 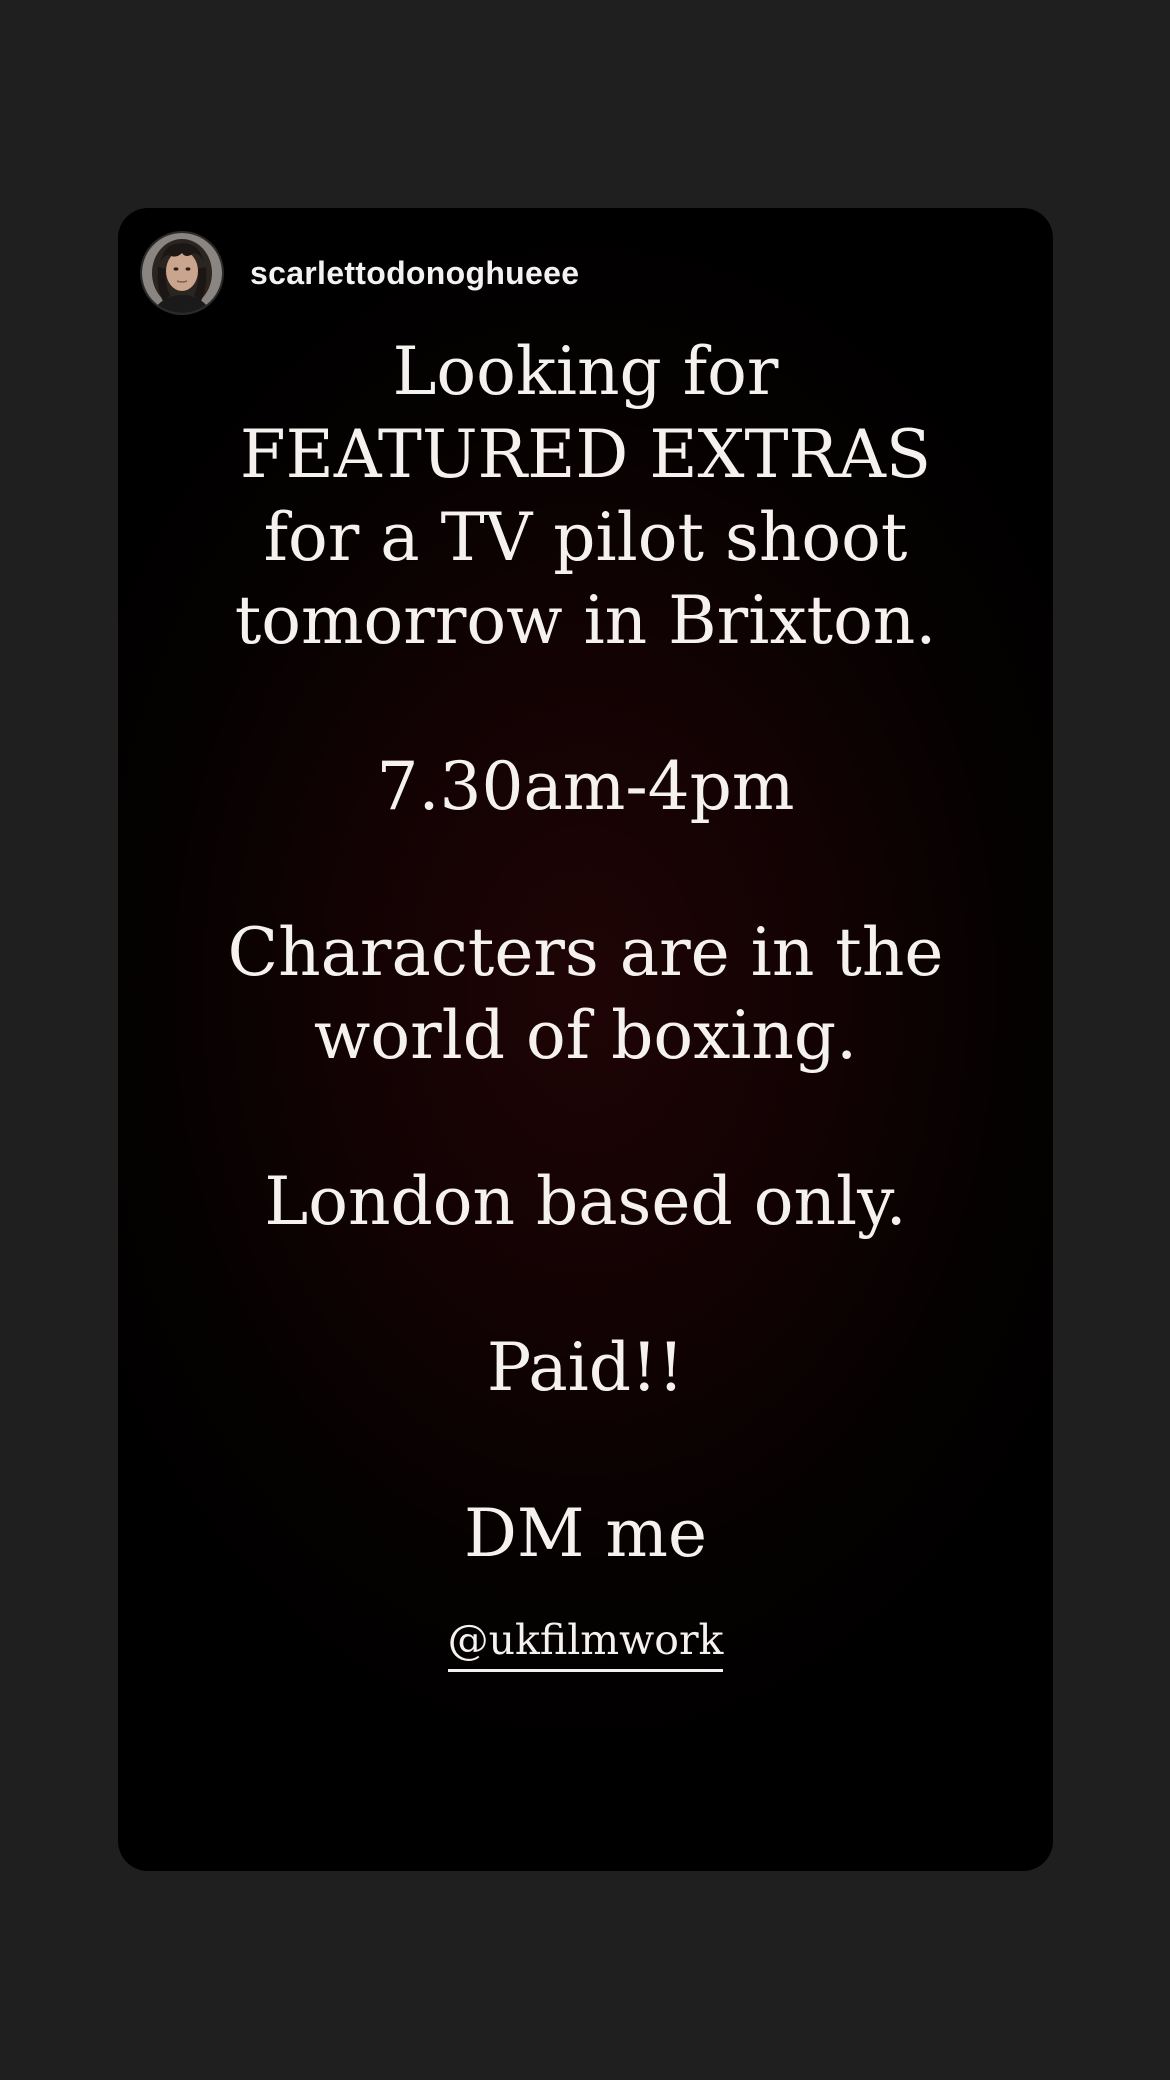 What do you see at coordinates (585, 620) in the screenshot?
I see `story-line: tomorrow in Brixton.` at bounding box center [585, 620].